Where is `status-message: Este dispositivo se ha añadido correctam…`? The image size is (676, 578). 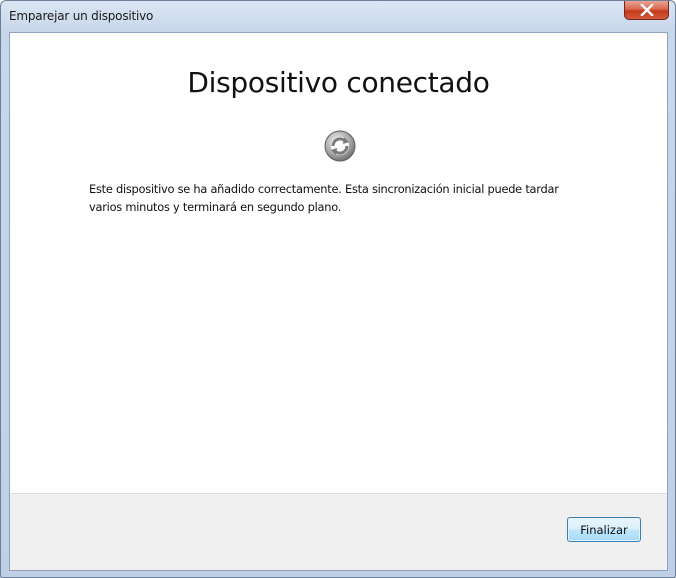
status-message: Este dispositivo se ha añadido correctam… is located at coordinates (324, 198).